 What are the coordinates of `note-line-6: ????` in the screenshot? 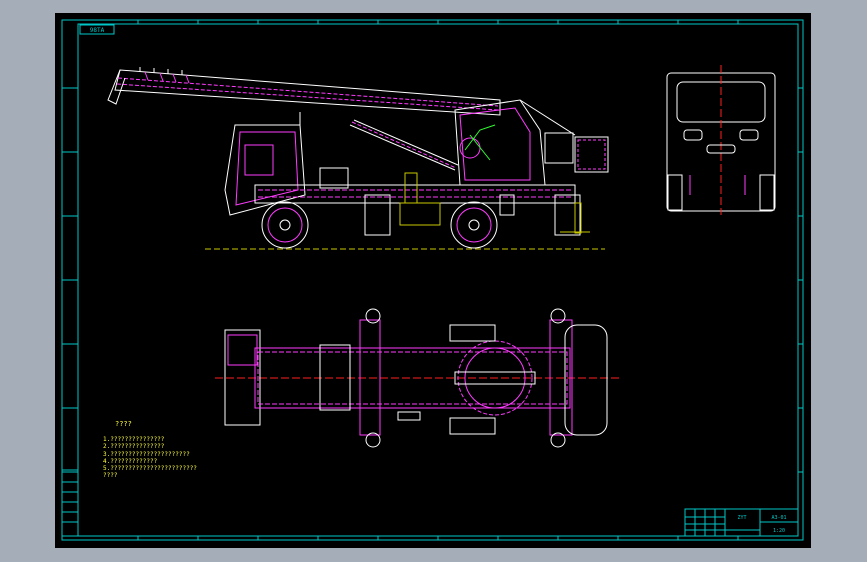 It's located at (110, 475).